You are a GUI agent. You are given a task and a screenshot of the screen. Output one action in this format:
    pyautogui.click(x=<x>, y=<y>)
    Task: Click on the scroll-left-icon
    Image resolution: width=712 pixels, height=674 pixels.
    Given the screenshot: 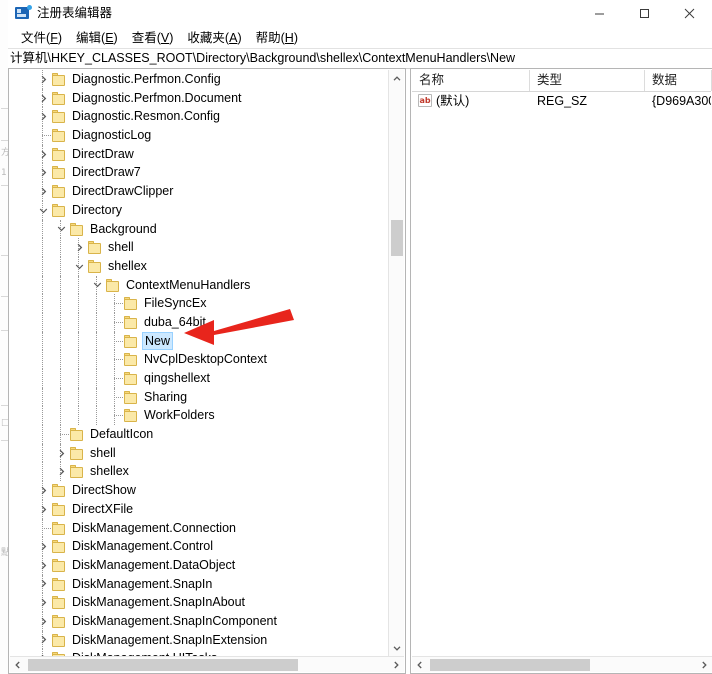 What is the action you would take?
    pyautogui.click(x=18, y=665)
    